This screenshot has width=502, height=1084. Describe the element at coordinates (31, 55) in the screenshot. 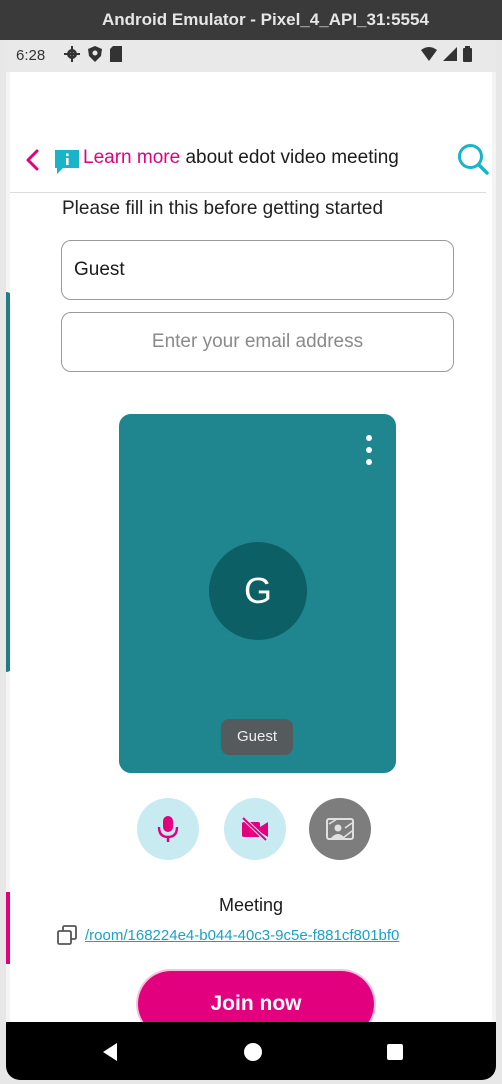

I see `status-time: 6:28` at that location.